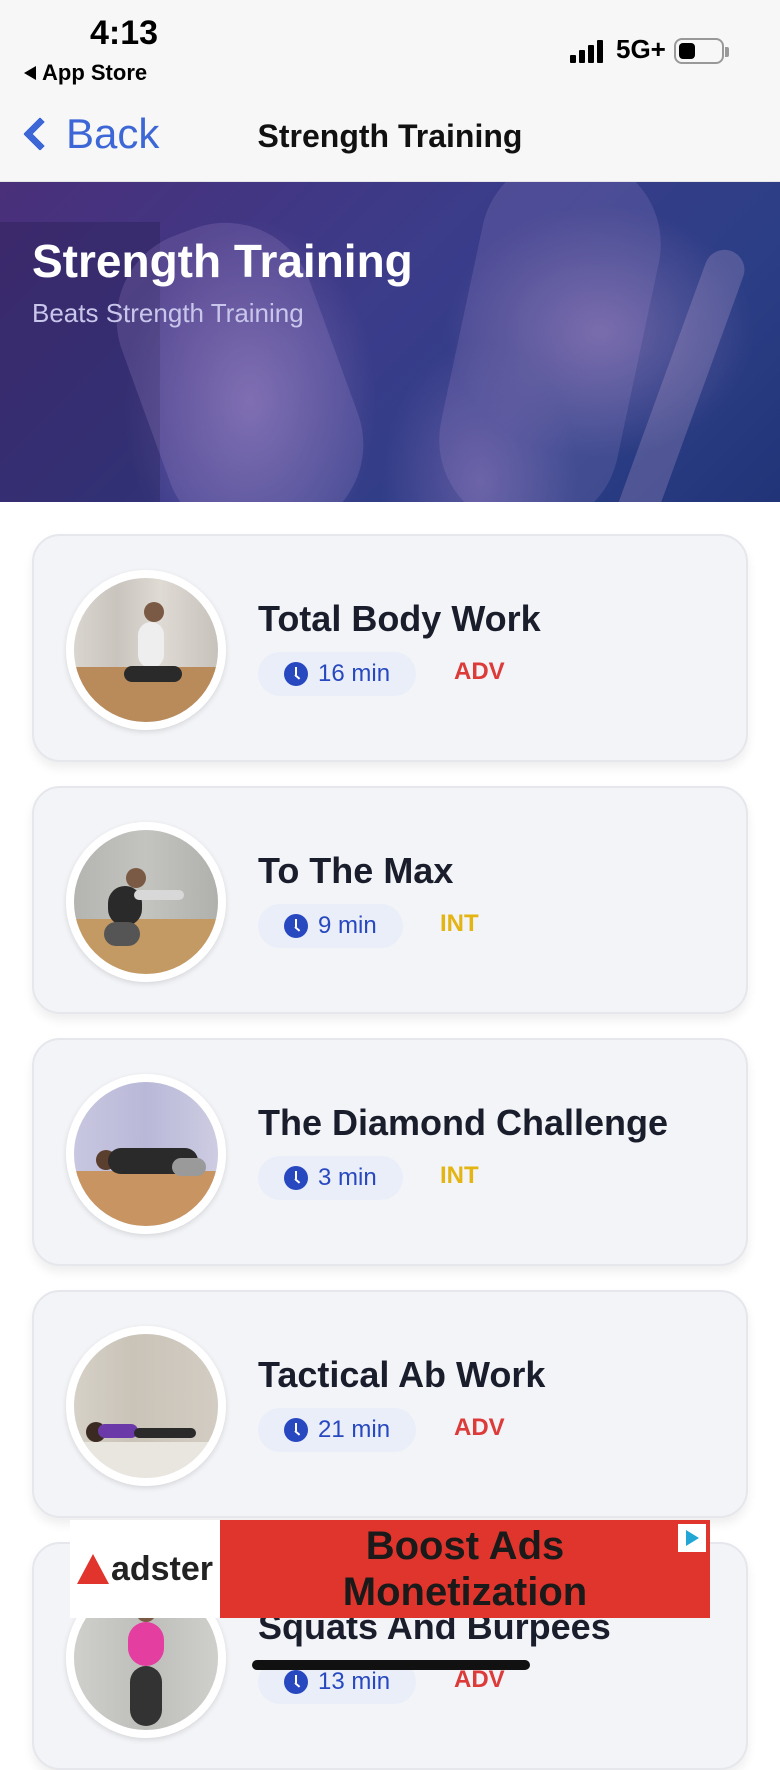 The width and height of the screenshot is (780, 1770). What do you see at coordinates (390, 48) in the screenshot?
I see `status-bar: 4:13 App Store 5G+` at bounding box center [390, 48].